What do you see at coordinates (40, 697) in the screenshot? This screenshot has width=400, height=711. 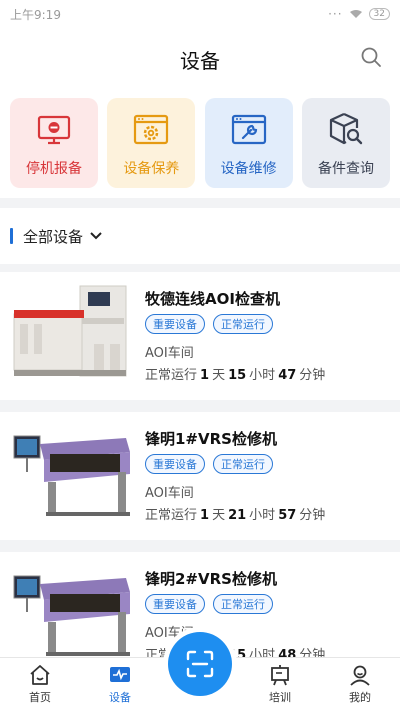 I see `tab-label: 首页` at bounding box center [40, 697].